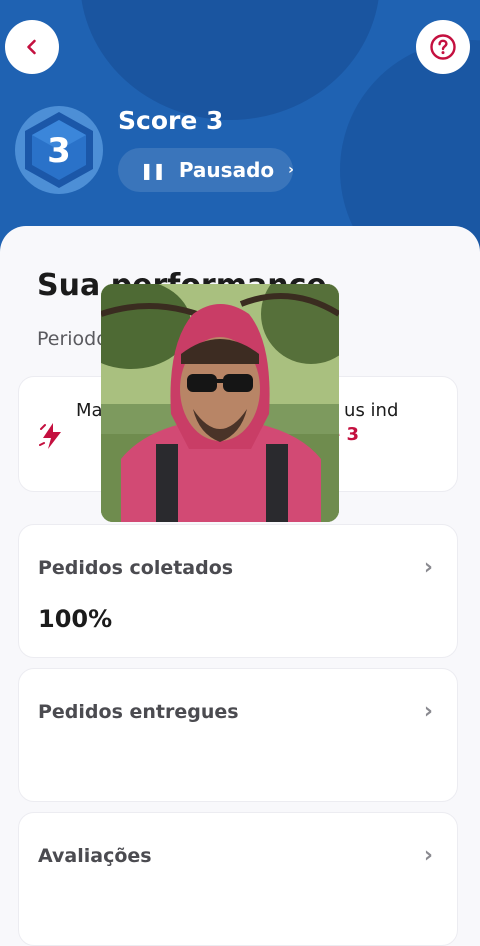  Describe the element at coordinates (153, 170) in the screenshot. I see `pause-icon: ❚❚` at that location.